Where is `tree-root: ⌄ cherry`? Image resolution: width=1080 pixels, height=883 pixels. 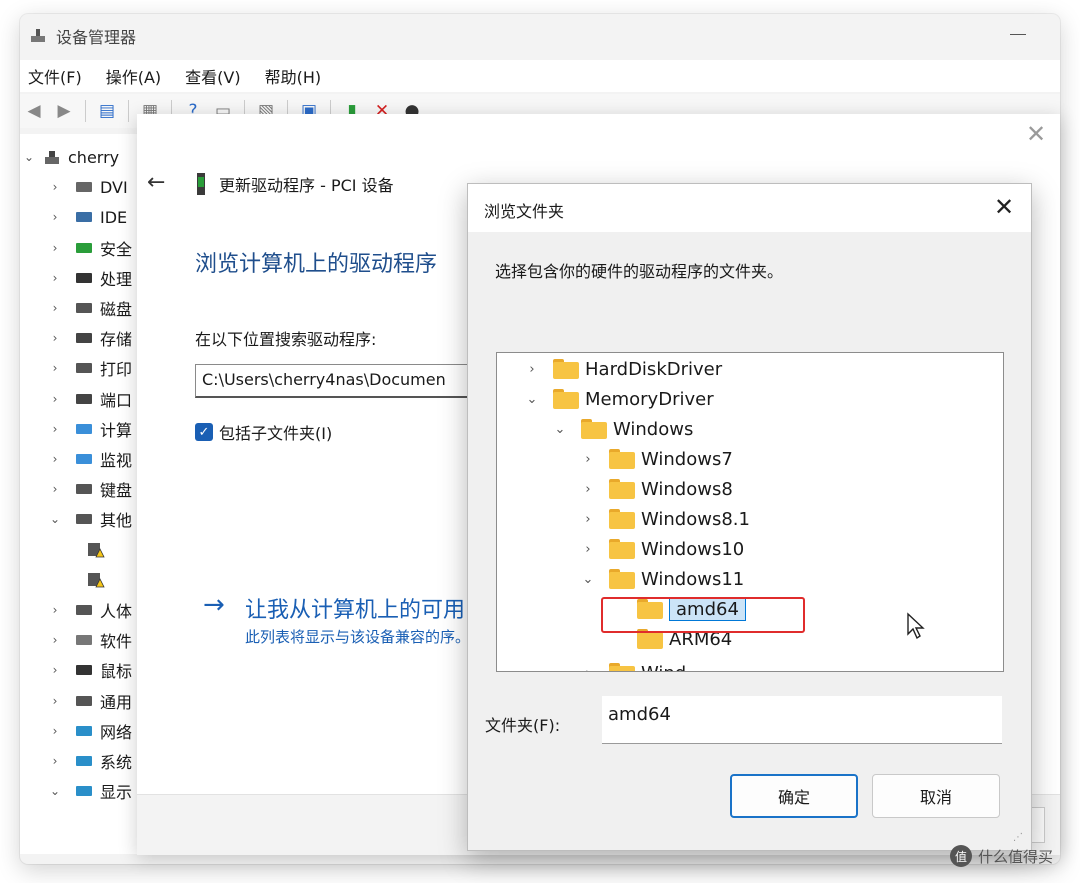 tree-root: ⌄ cherry is located at coordinates (70, 157).